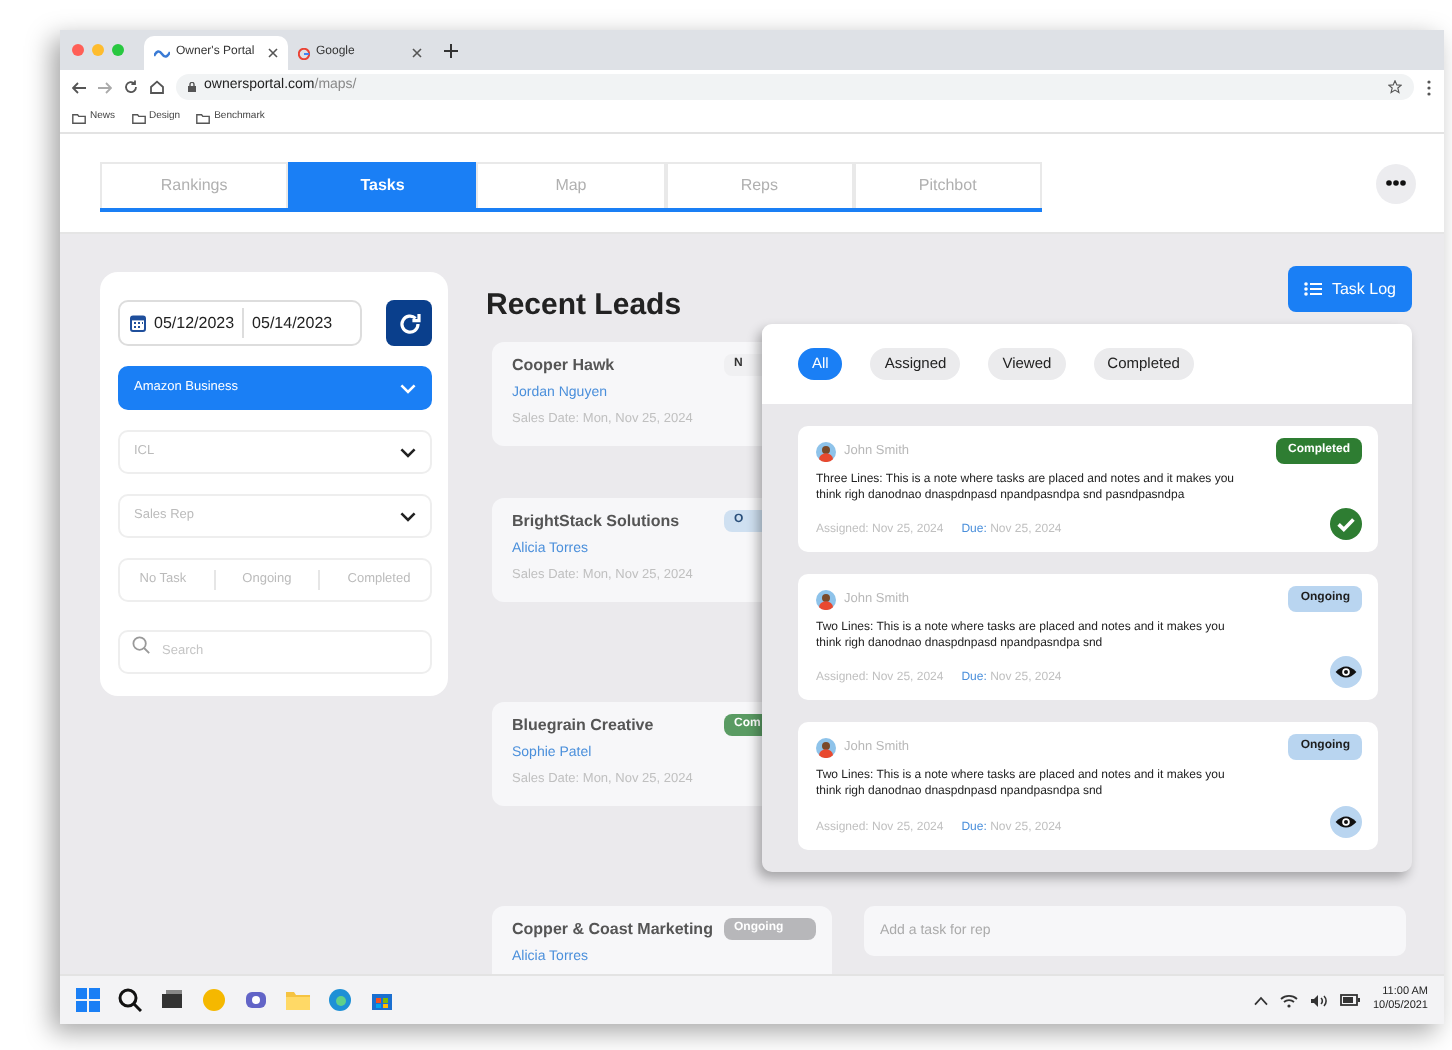  What do you see at coordinates (192, 87) in the screenshot?
I see `lock-icon` at bounding box center [192, 87].